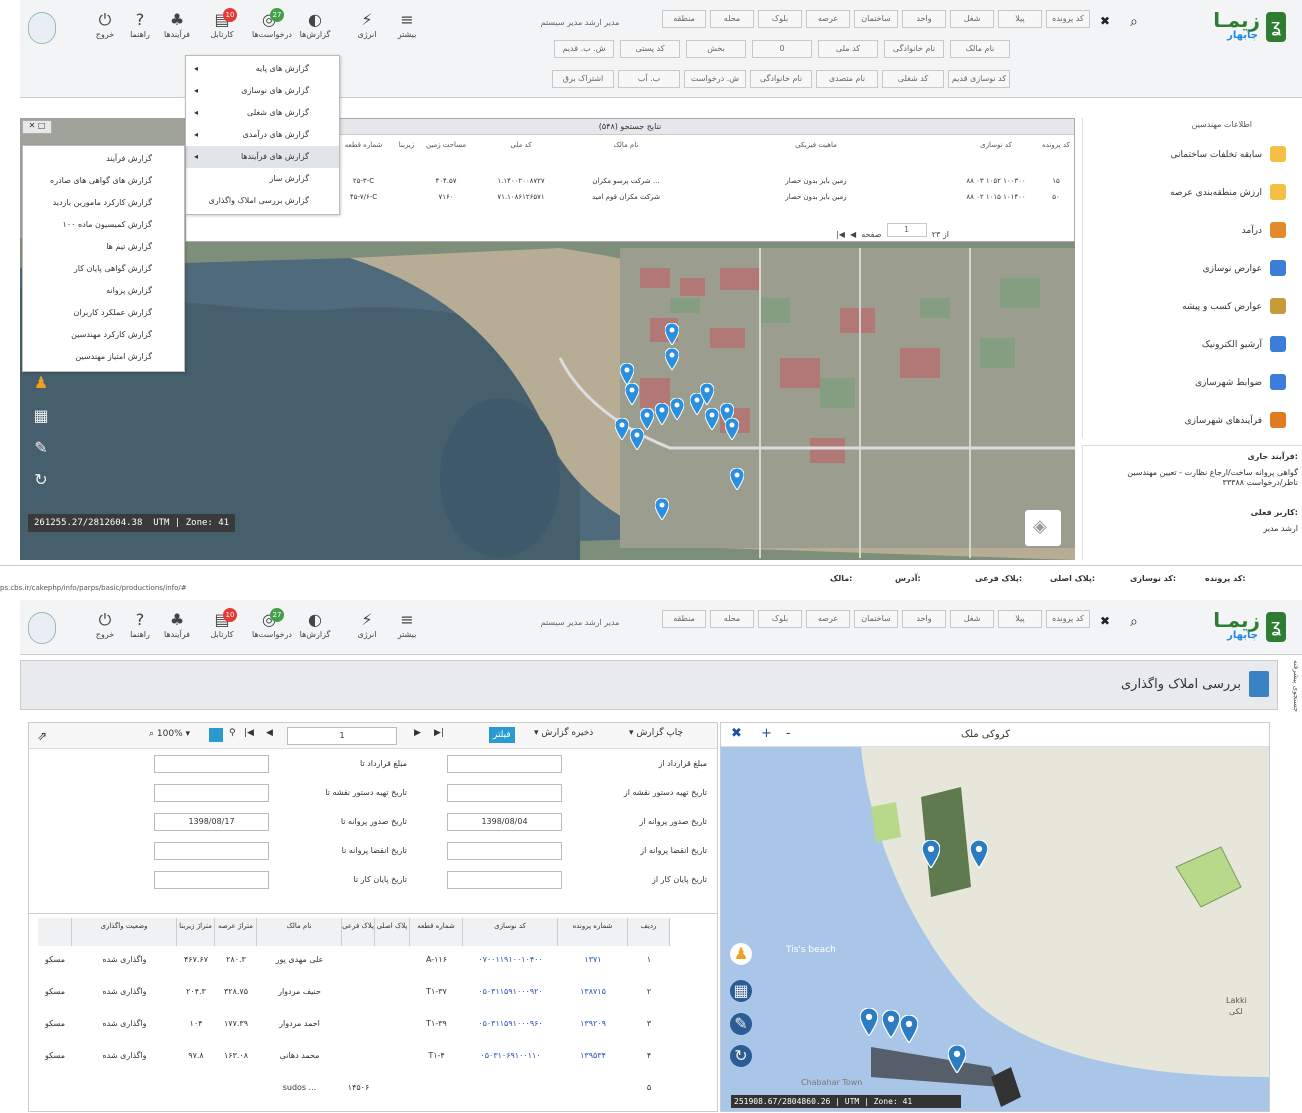 This screenshot has height=1113, width=1302. I want to click on sidebar-item: ضوابط شهرسازی, so click(1195, 385).